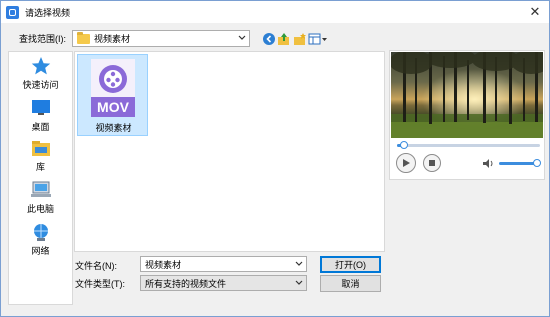 This screenshot has height=317, width=550. Describe the element at coordinates (40, 178) in the screenshot. I see `places-bar: 快速访问 桌面 库 此电脑 网络` at that location.